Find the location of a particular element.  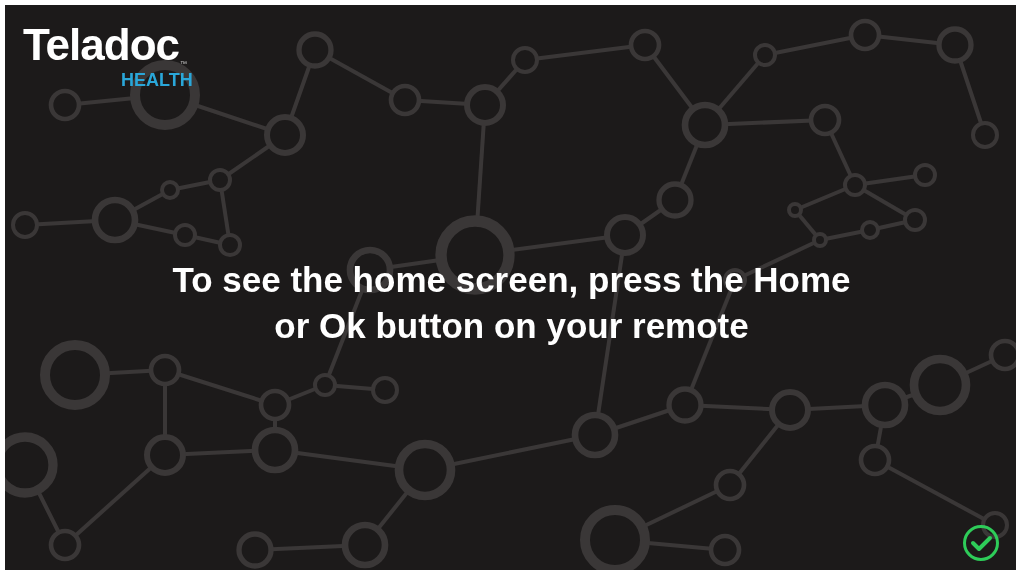

logo-wordmark: Teladoc is located at coordinates (101, 45).